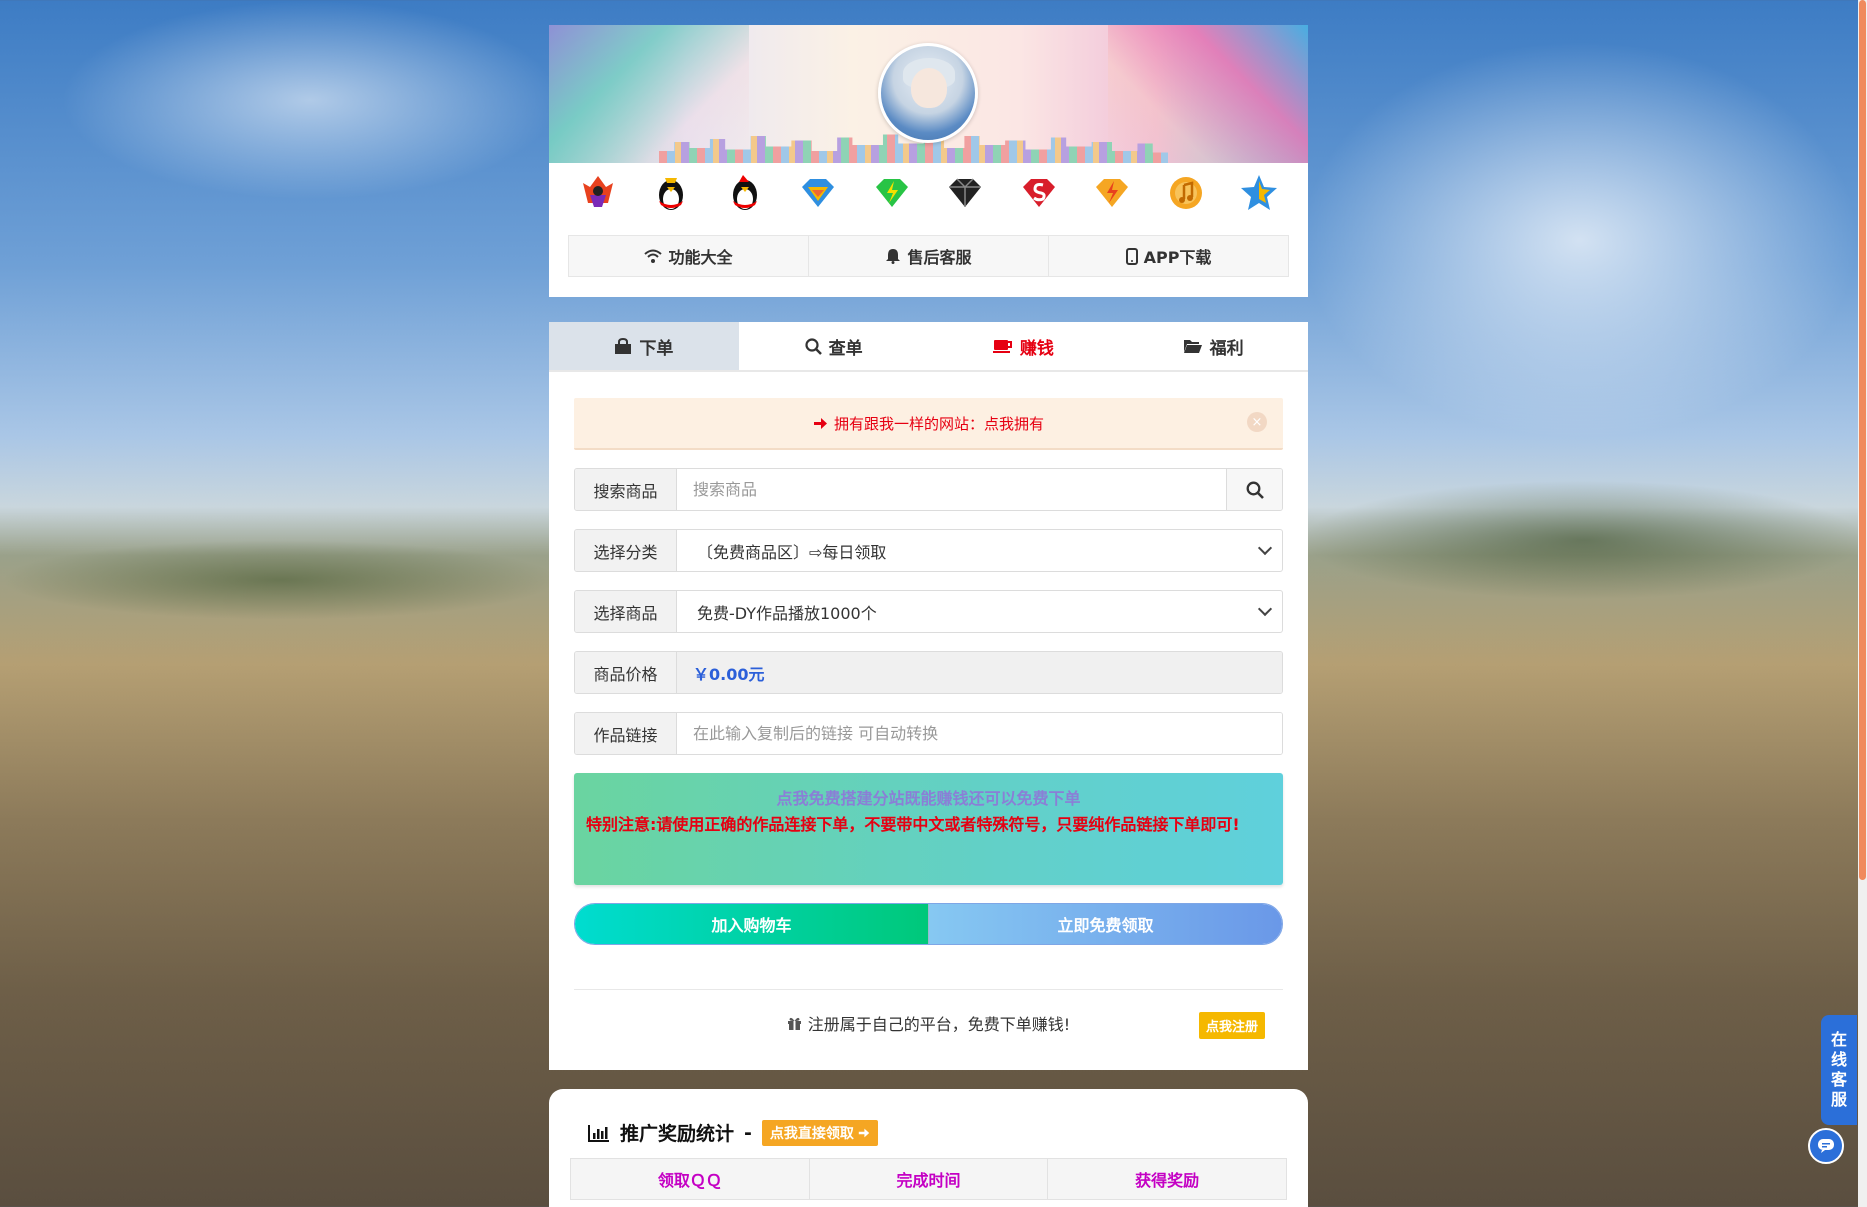 The image size is (1867, 1207). What do you see at coordinates (794, 1023) in the screenshot?
I see `gift-icon` at bounding box center [794, 1023].